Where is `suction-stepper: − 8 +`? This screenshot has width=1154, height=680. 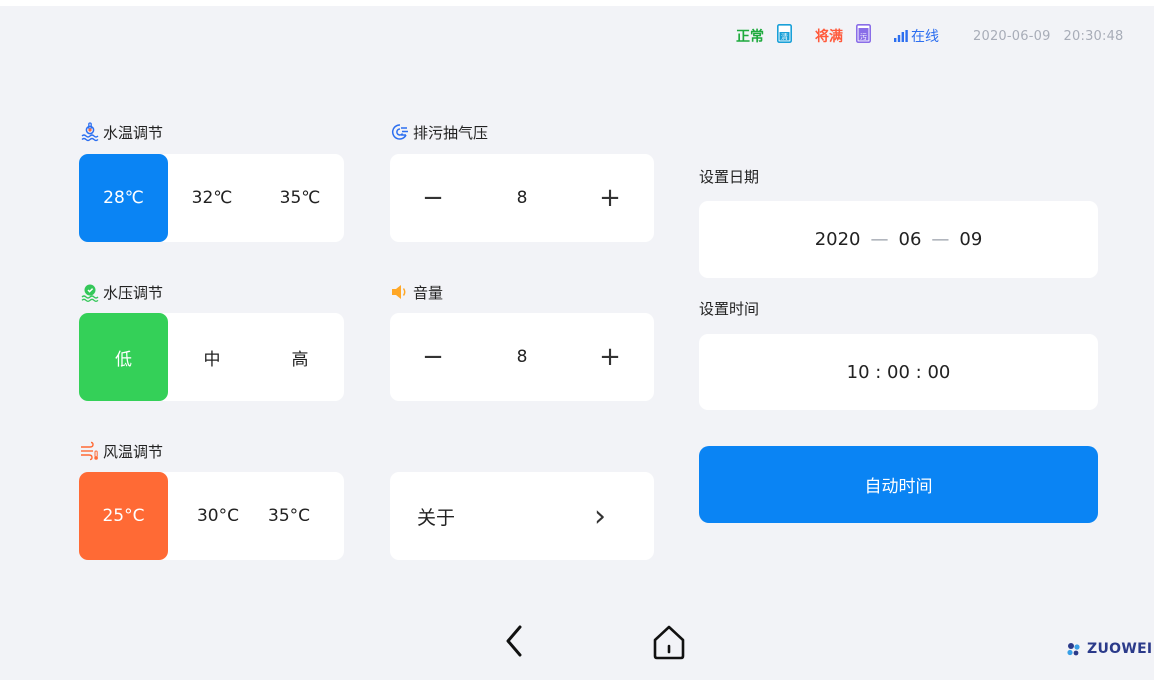 suction-stepper: − 8 + is located at coordinates (522, 198).